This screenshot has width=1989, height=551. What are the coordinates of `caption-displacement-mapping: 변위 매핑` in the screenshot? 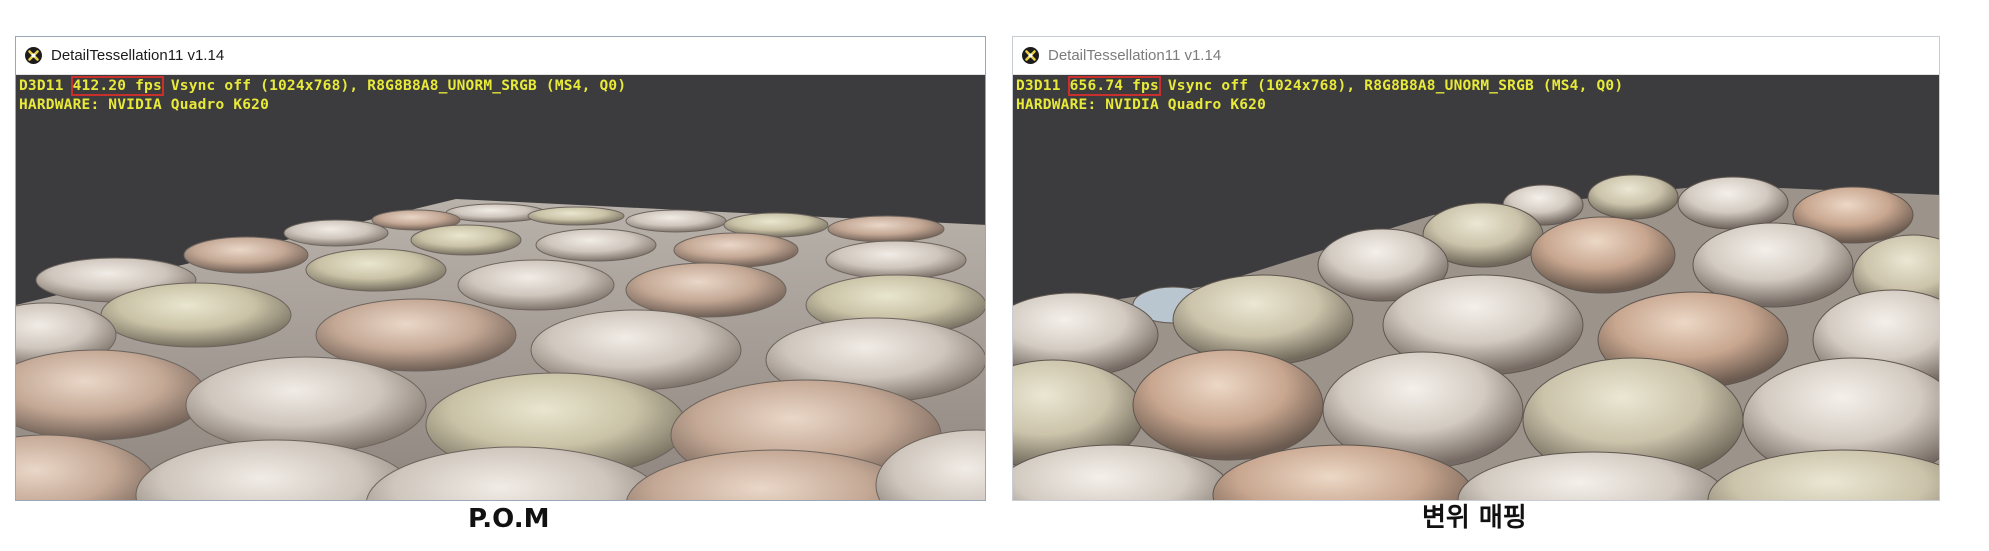 It's located at (1474, 518).